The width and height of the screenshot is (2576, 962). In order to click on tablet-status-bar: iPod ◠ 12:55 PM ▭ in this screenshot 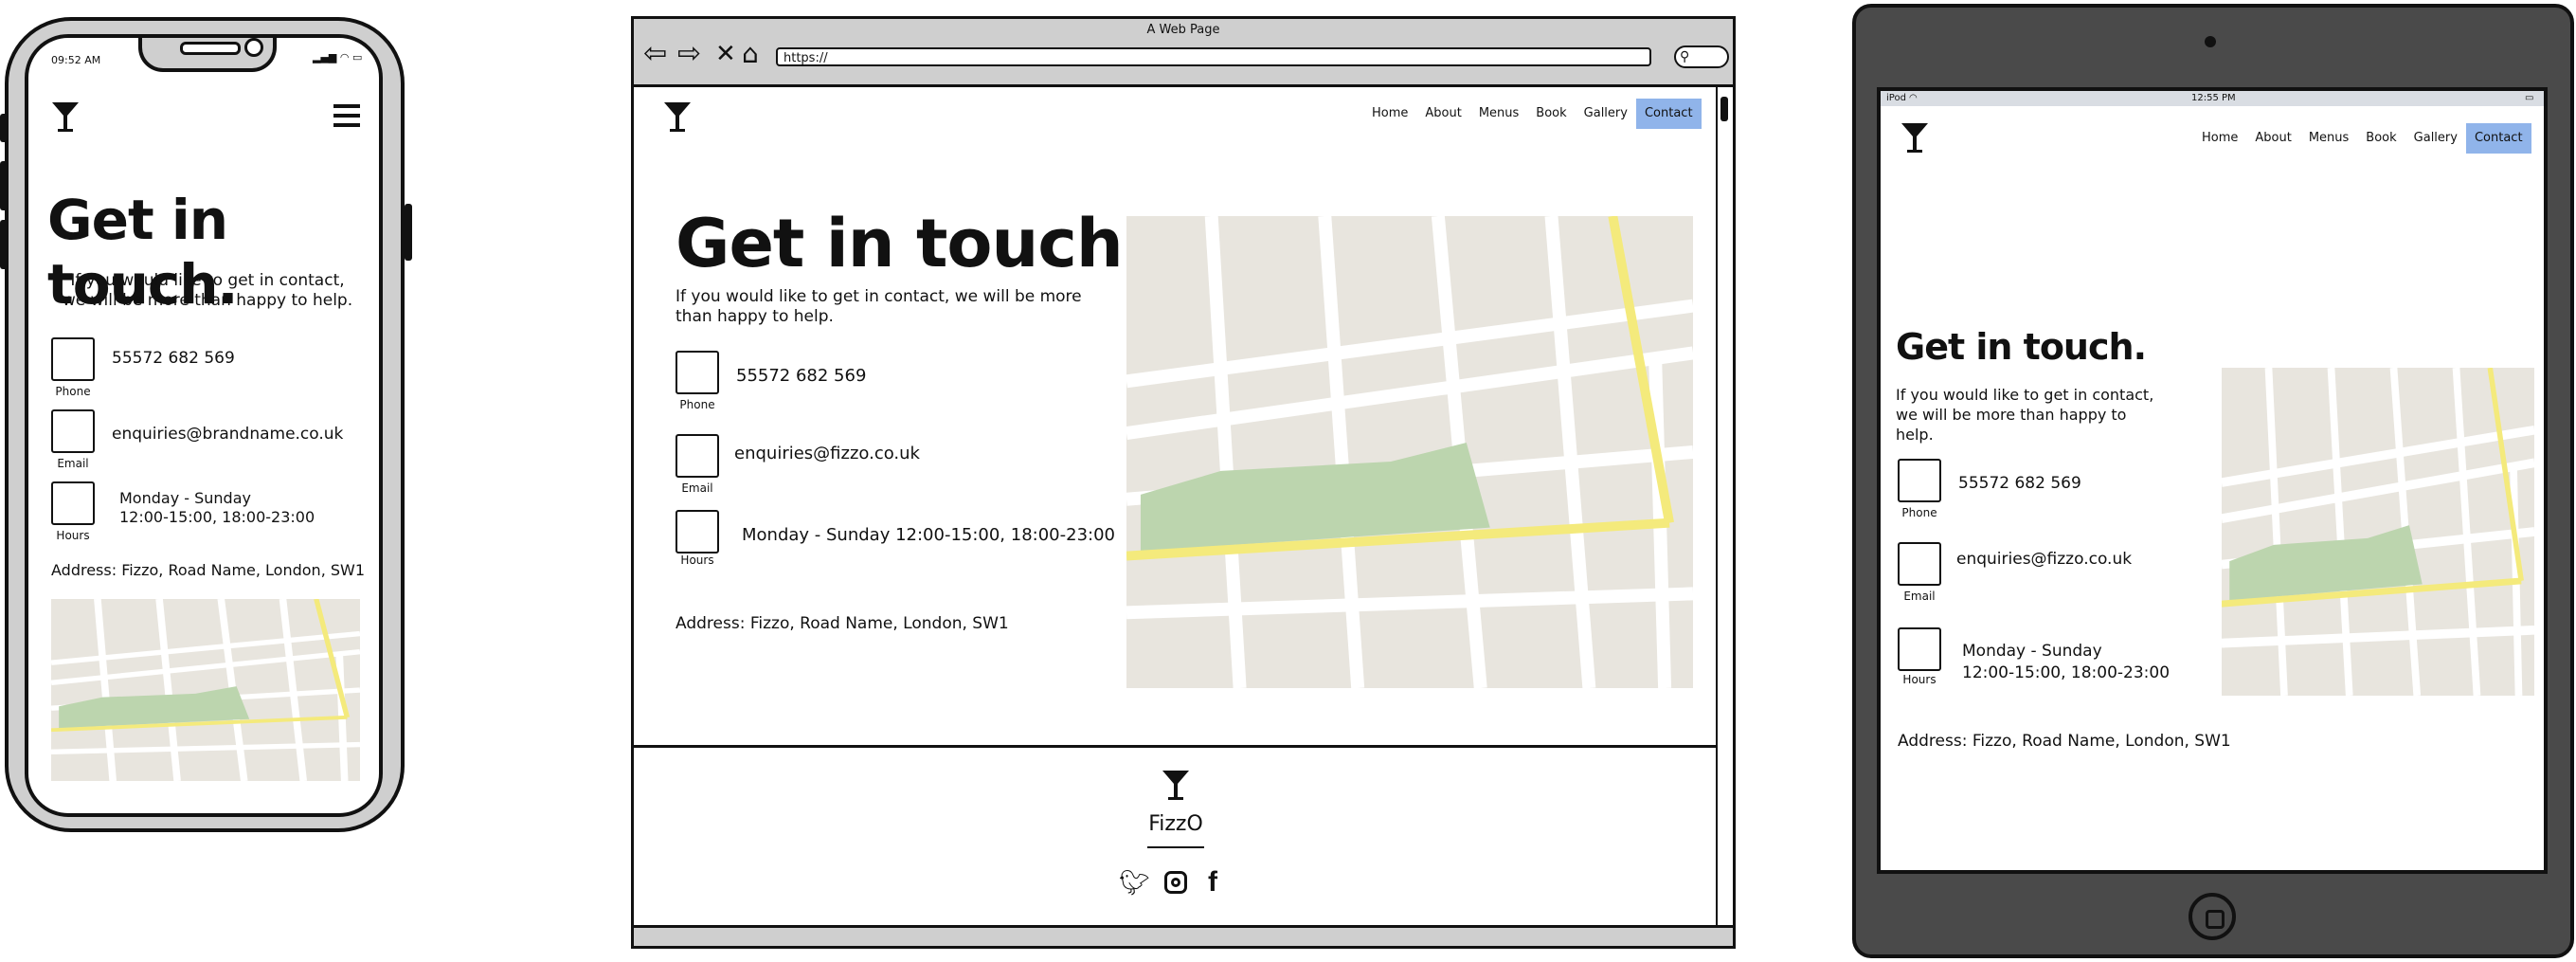, I will do `click(2212, 99)`.